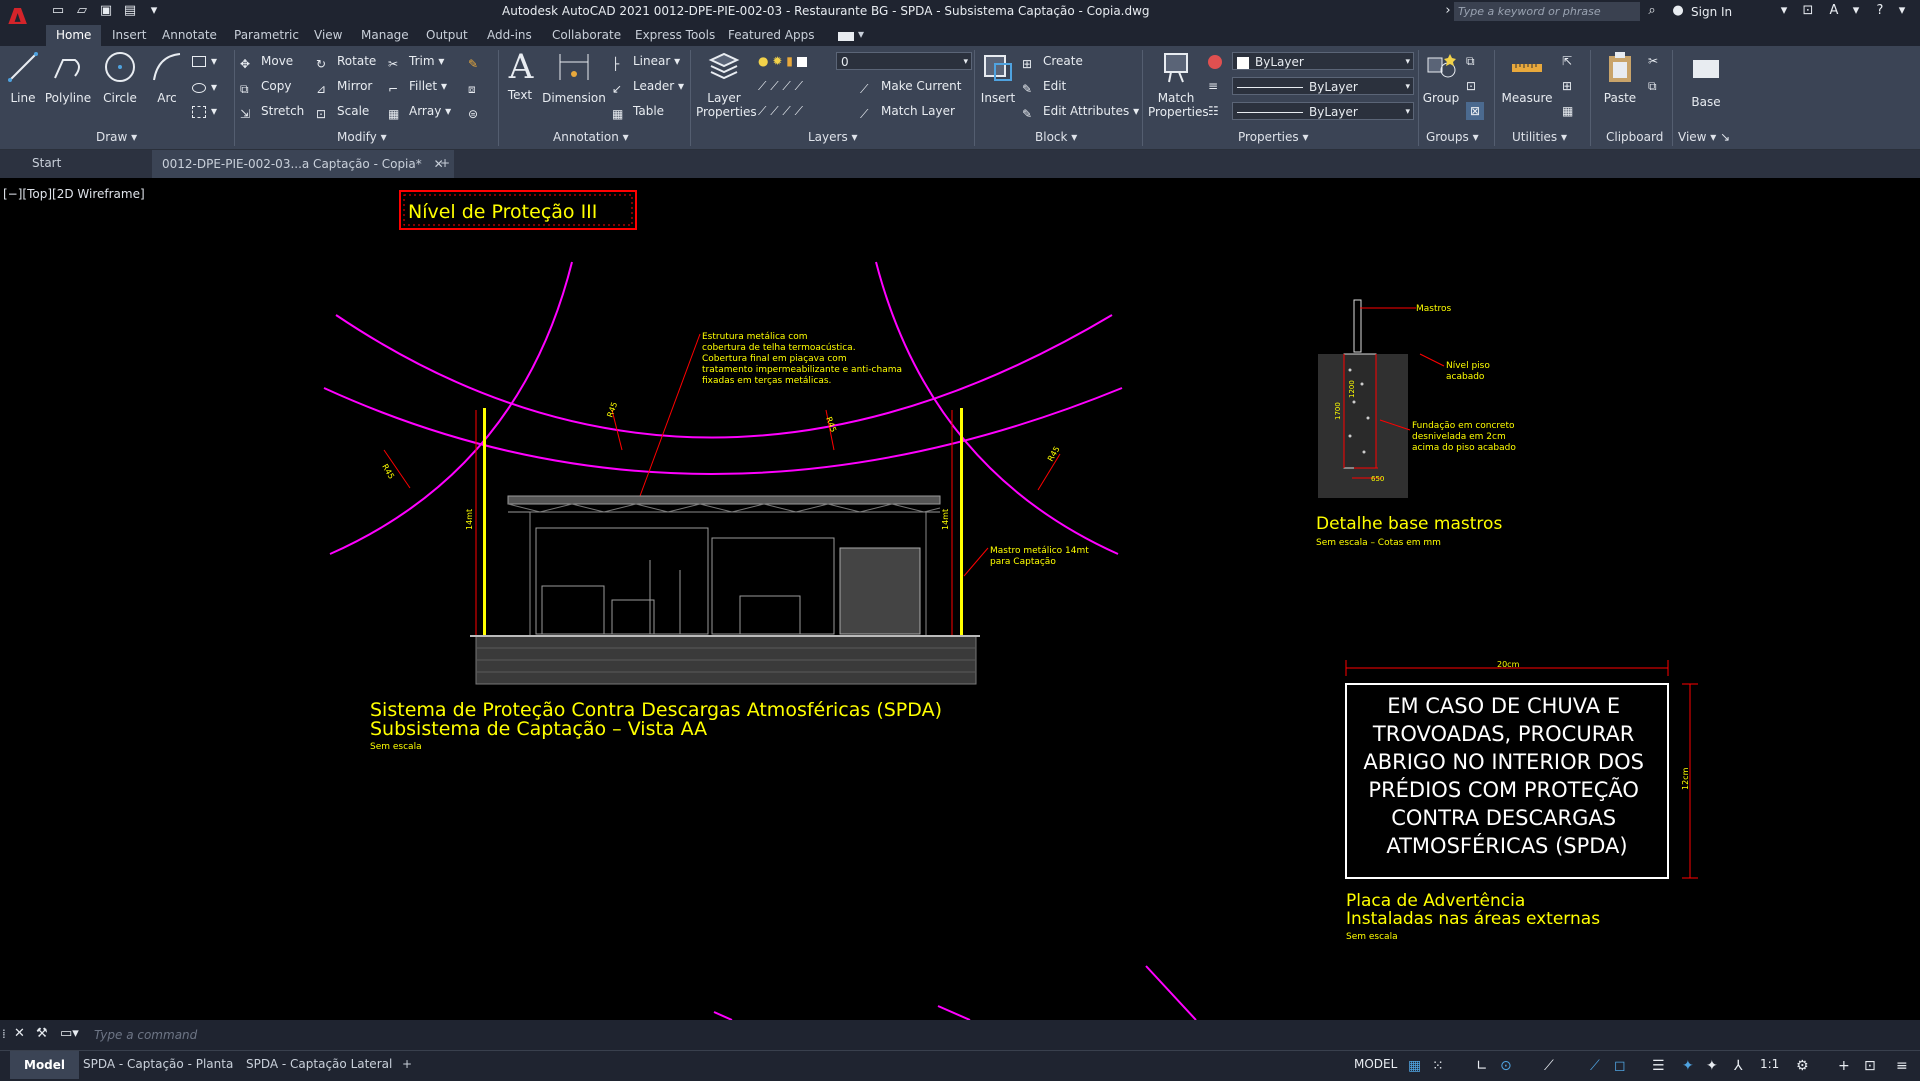  Describe the element at coordinates (58, 11) in the screenshot. I see `new-file-icon: ▭` at that location.